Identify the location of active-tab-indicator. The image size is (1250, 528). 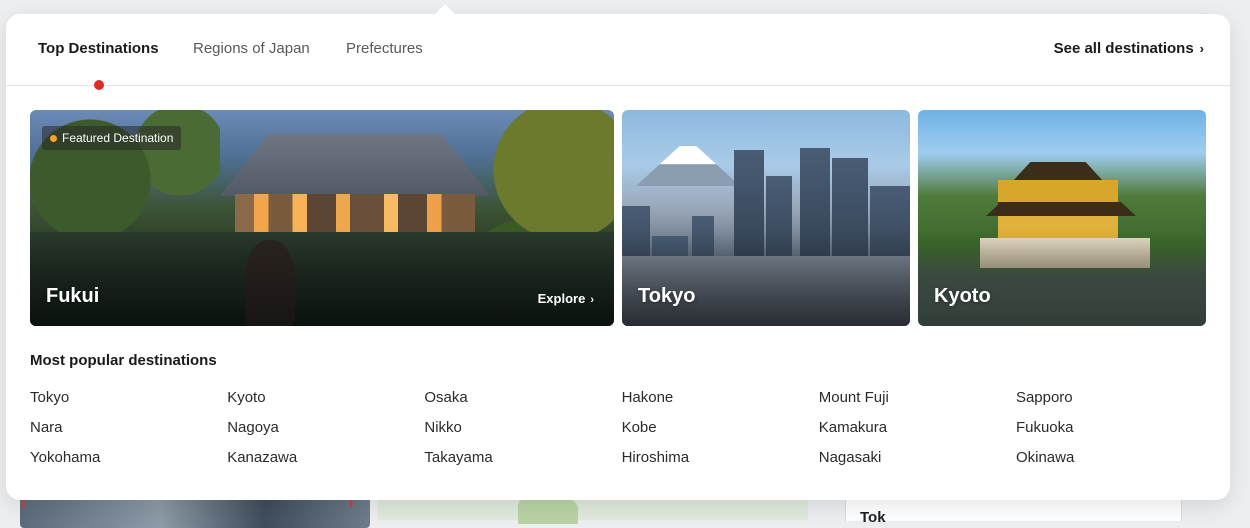
(99, 85).